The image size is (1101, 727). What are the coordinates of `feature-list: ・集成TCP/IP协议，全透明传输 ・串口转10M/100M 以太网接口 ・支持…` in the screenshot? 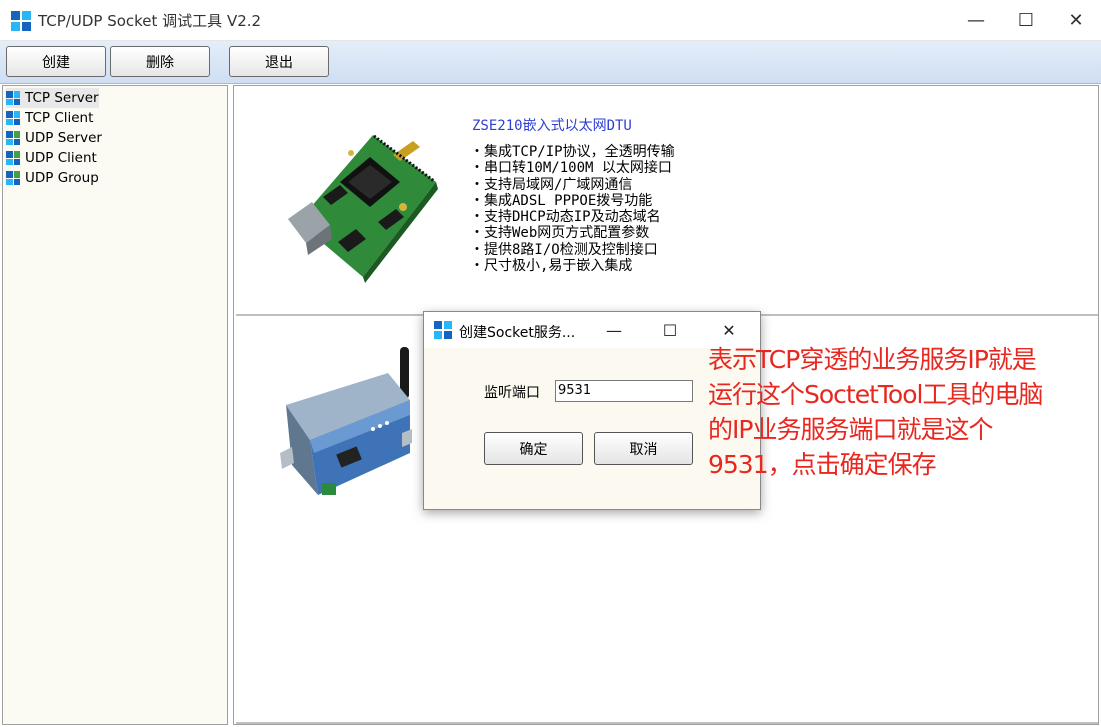 It's located at (572, 209).